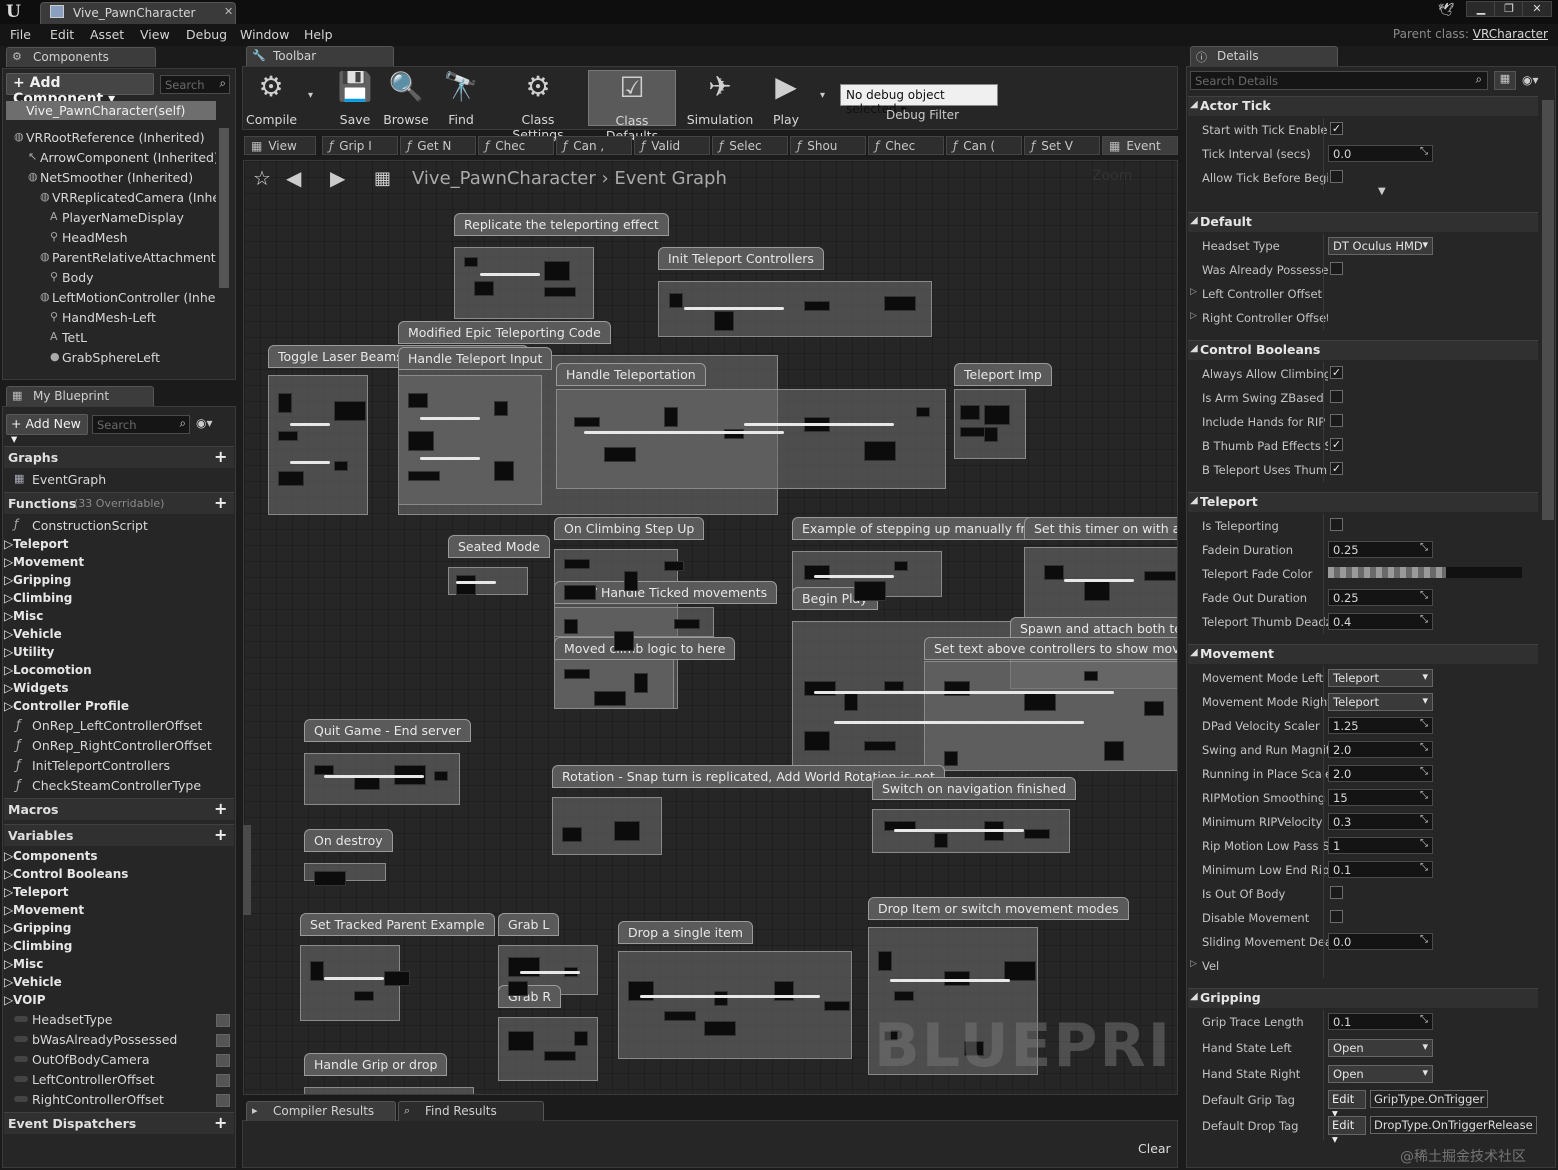 Image resolution: width=1558 pixels, height=1170 pixels. Describe the element at coordinates (320, 56) in the screenshot. I see `toolbar-tab: Toolbar` at that location.